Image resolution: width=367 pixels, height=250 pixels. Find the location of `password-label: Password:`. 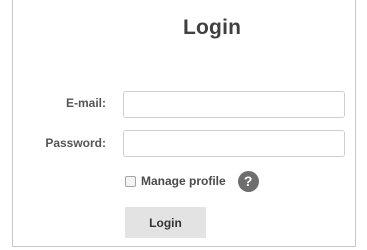

password-label: Password: is located at coordinates (75, 143).